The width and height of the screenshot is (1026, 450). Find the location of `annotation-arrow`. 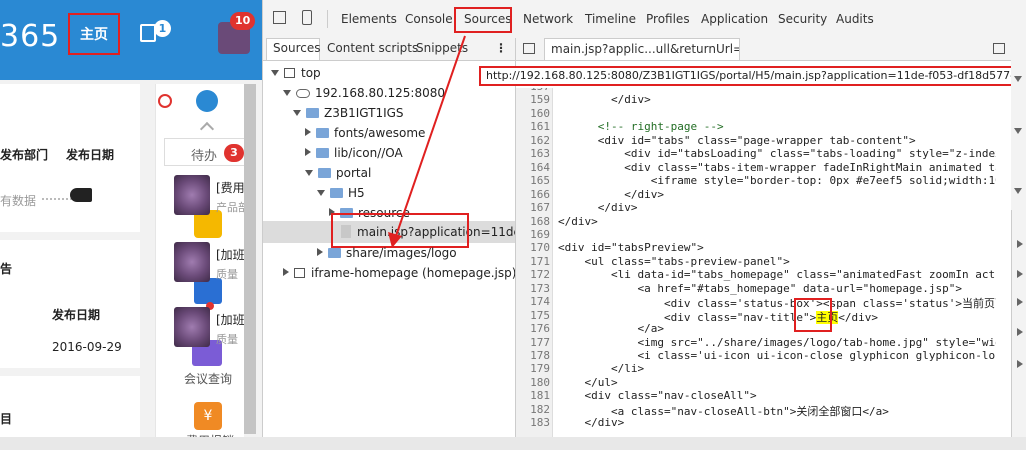

annotation-arrow is located at coordinates (427, 141).